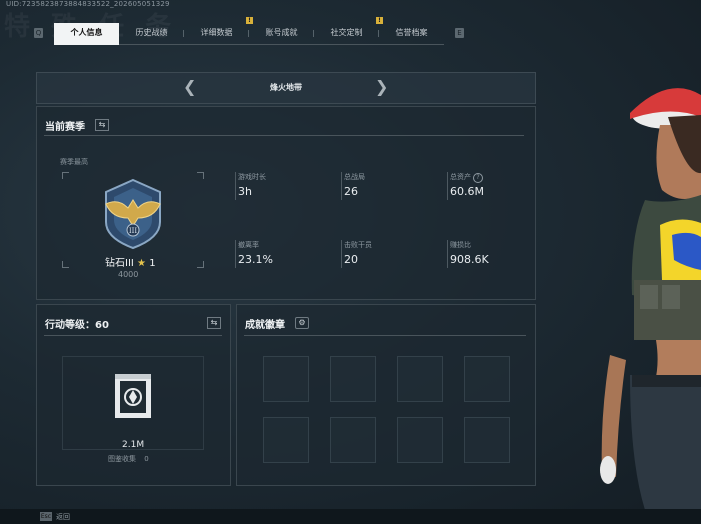 The image size is (701, 524). I want to click on tab-label: 账号成就, so click(281, 32).